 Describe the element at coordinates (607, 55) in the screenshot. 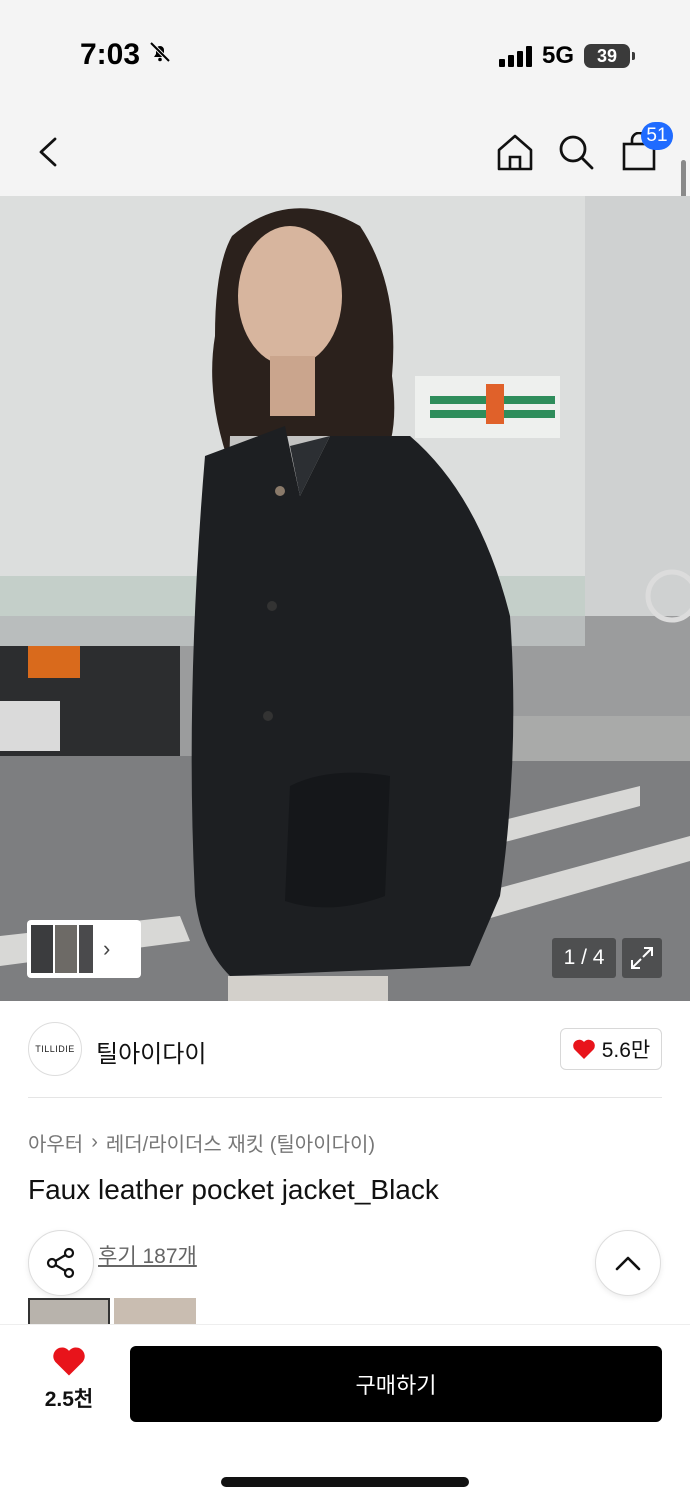

I see `battery-level: 39` at that location.